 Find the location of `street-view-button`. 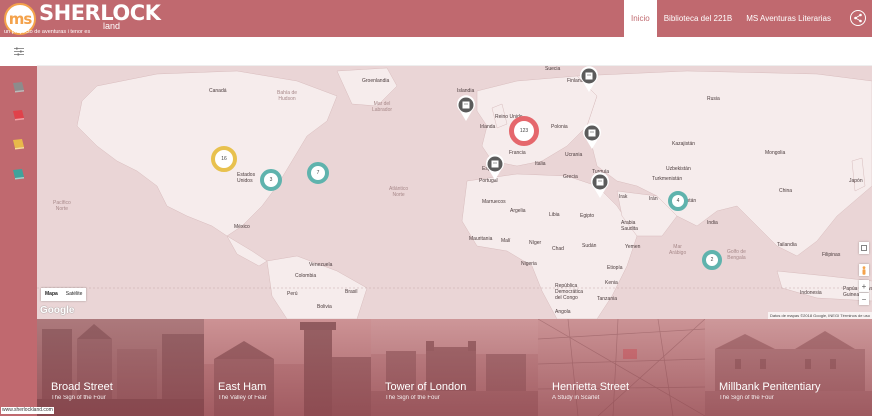

street-view-button is located at coordinates (864, 270).